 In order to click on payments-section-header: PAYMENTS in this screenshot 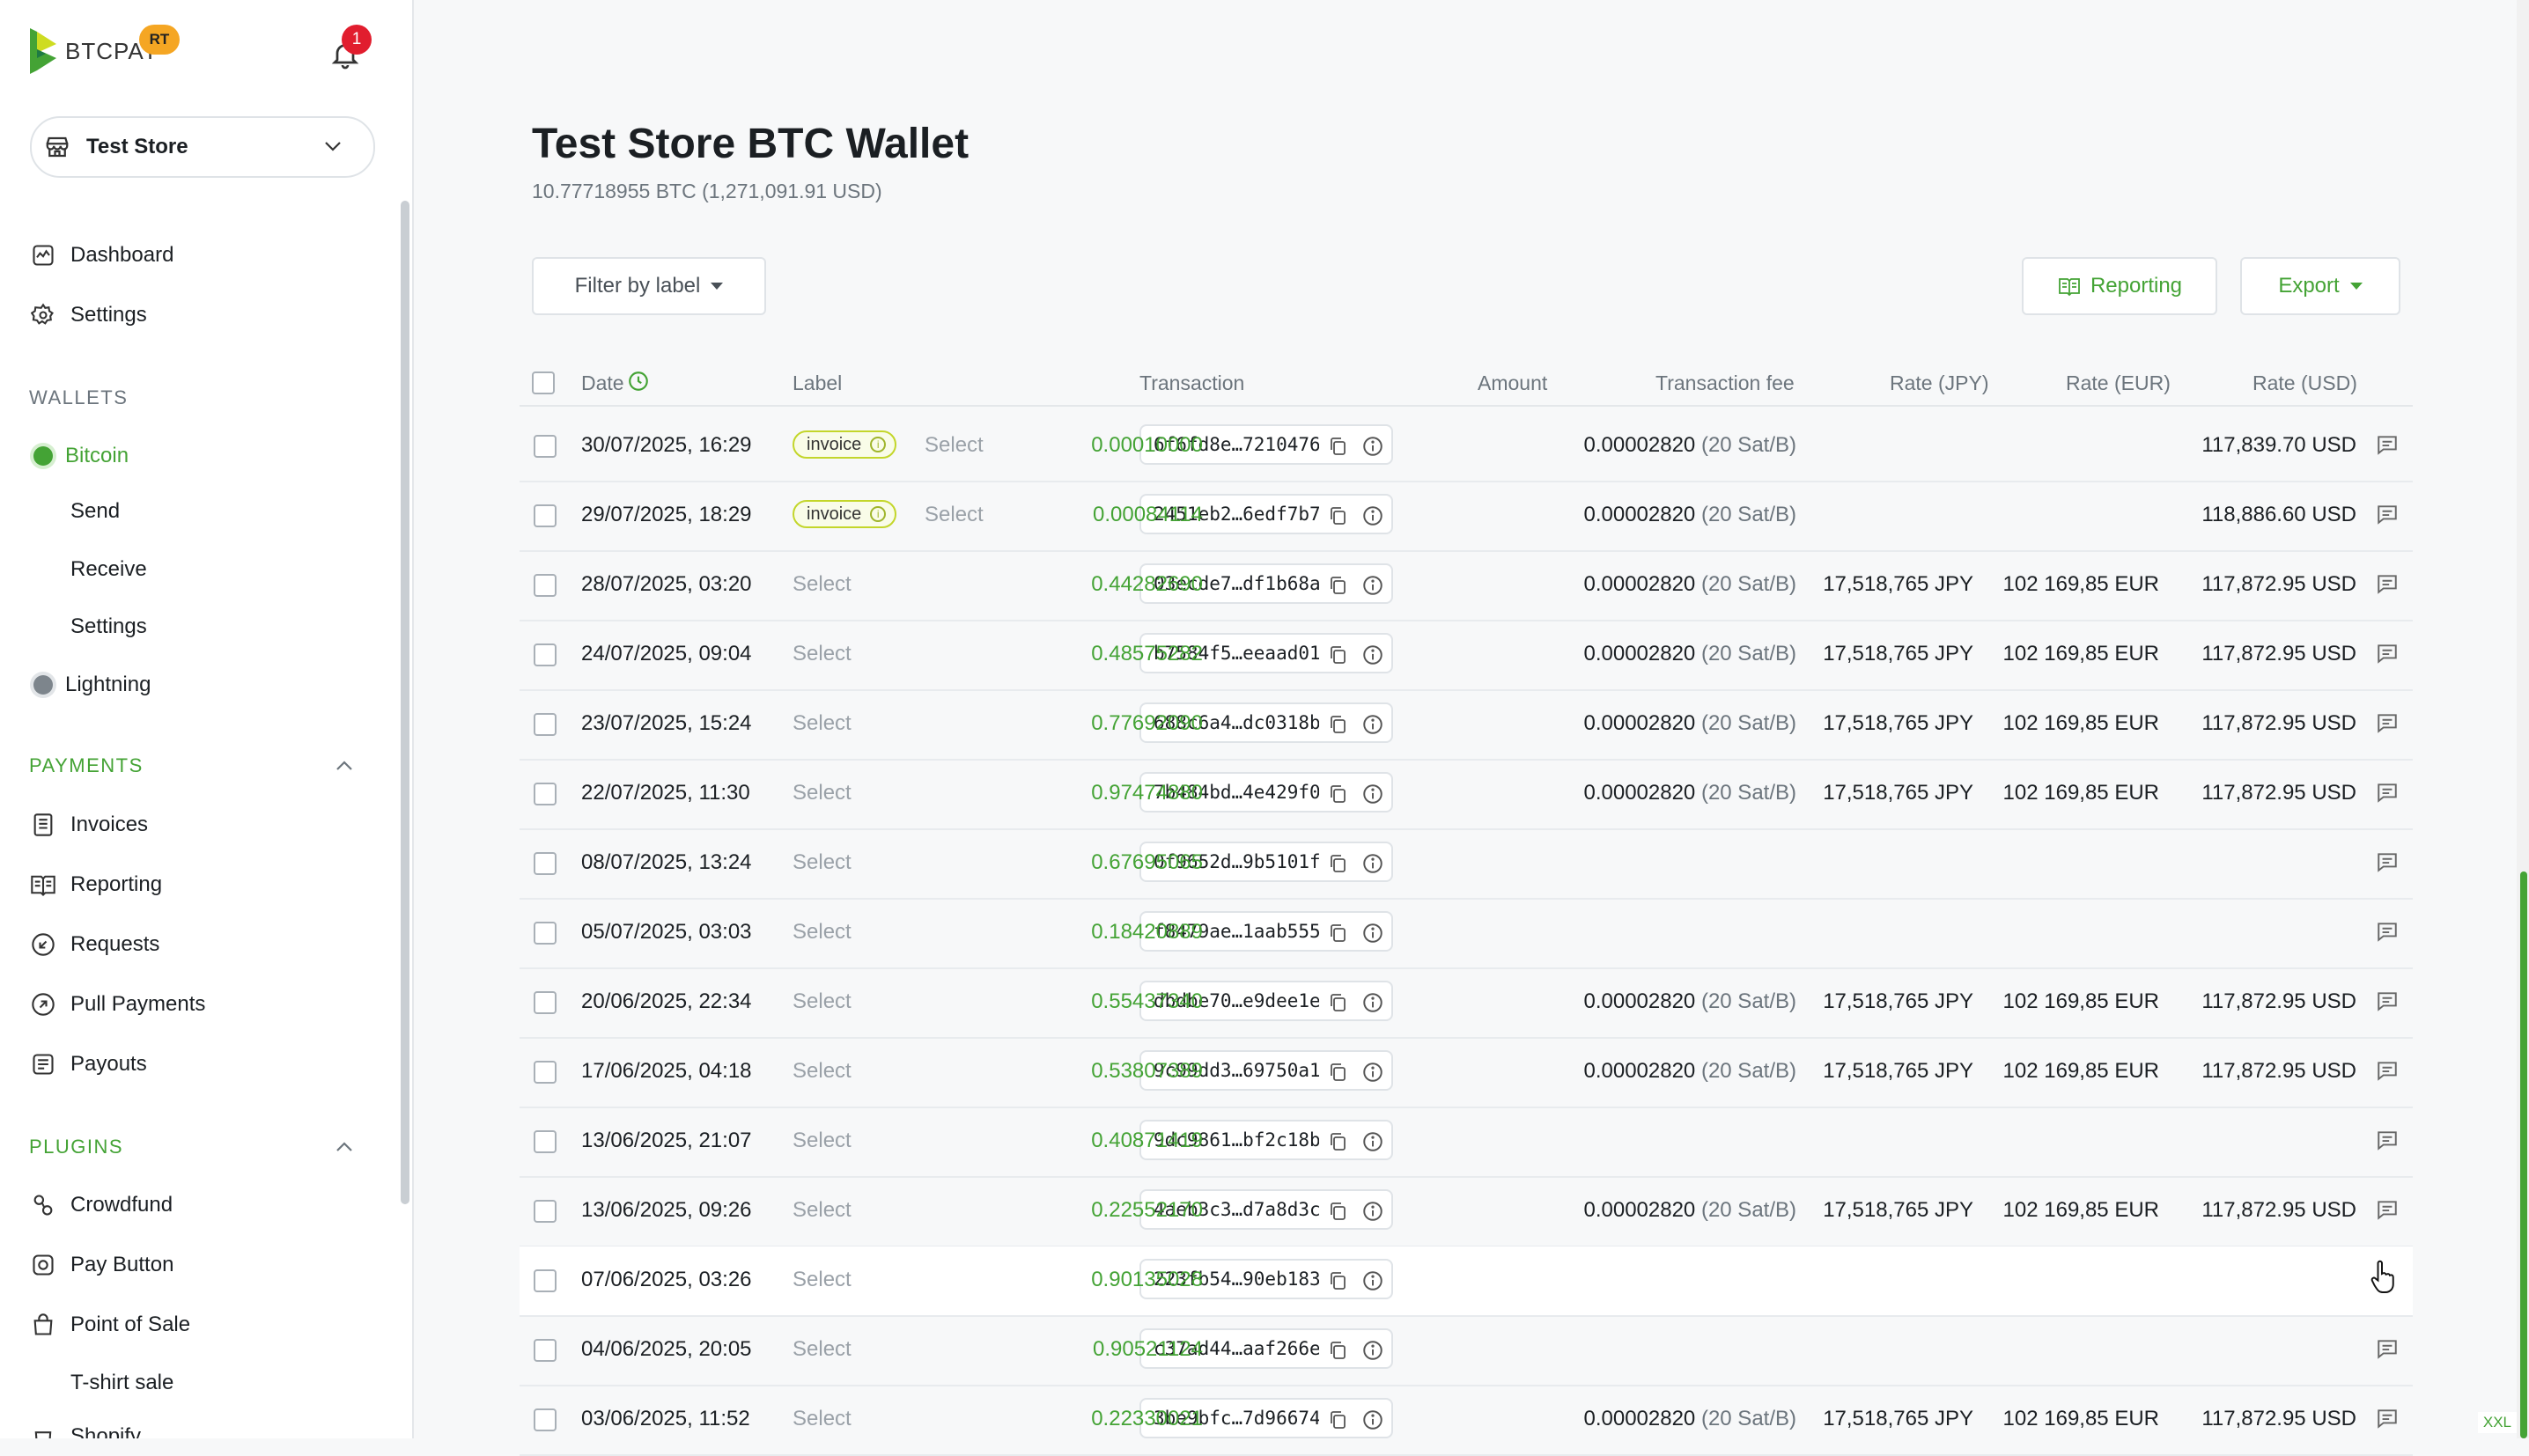, I will do `click(86, 766)`.